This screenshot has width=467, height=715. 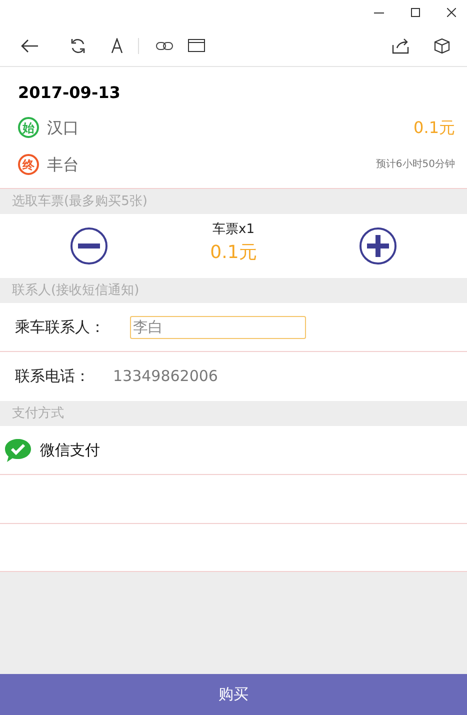 What do you see at coordinates (451, 12) in the screenshot?
I see `close-icon` at bounding box center [451, 12].